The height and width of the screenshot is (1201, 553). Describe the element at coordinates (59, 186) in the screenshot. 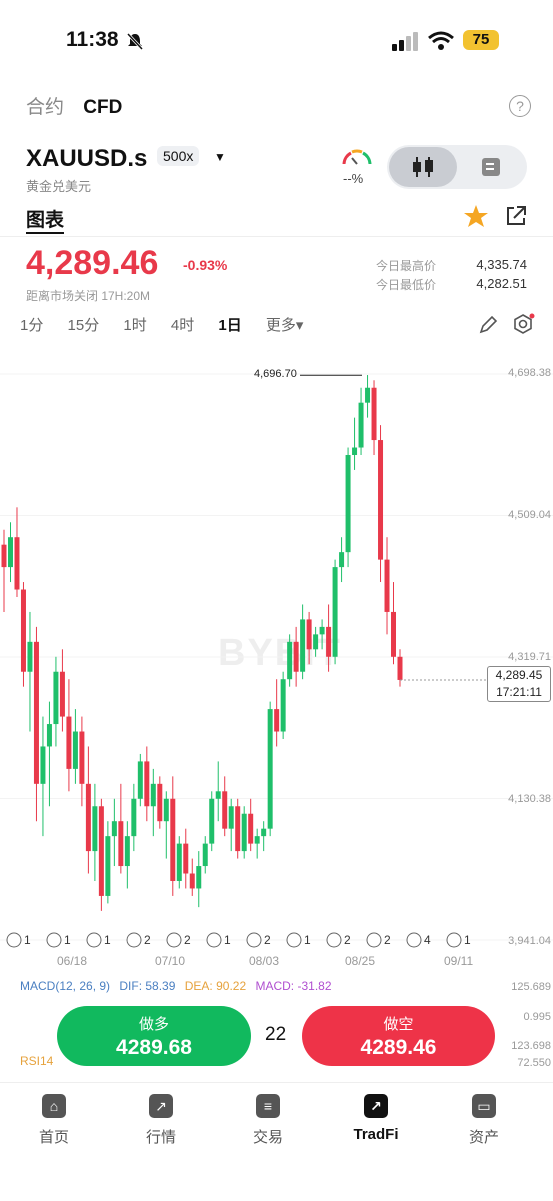

I see `symbol-description: 黄金兑美元` at that location.